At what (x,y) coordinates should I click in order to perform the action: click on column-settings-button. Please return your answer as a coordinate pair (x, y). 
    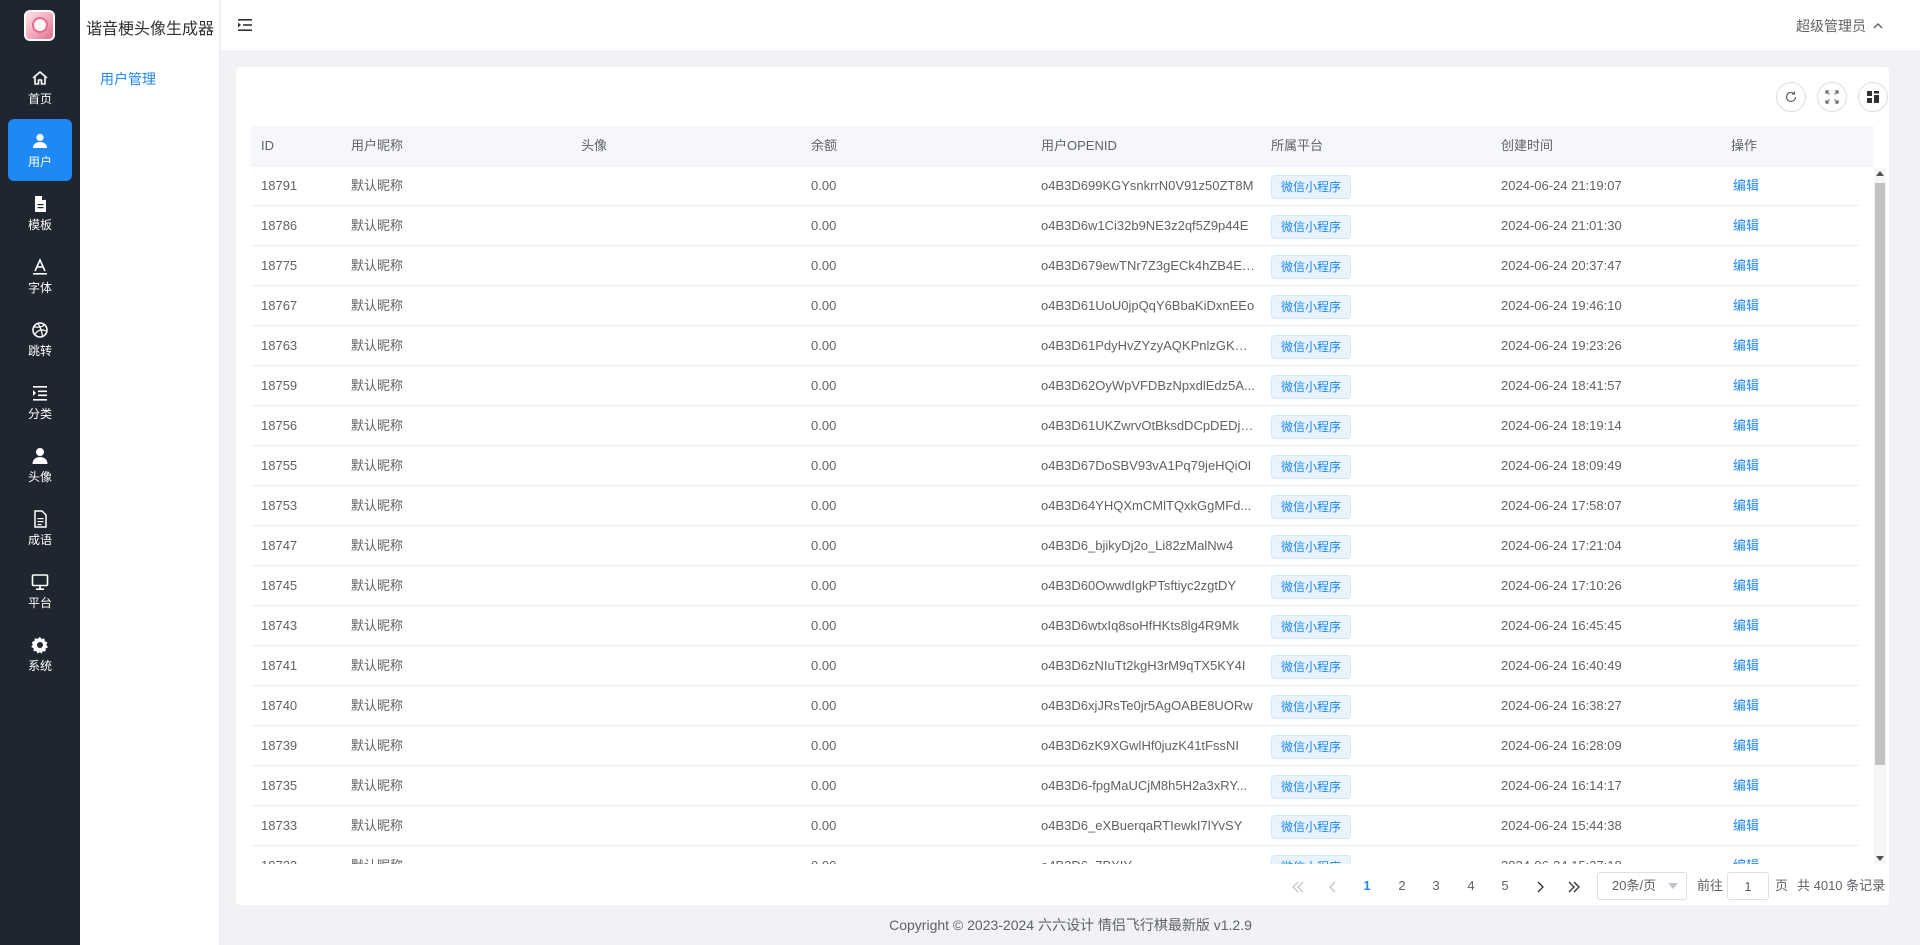
    Looking at the image, I should click on (1873, 97).